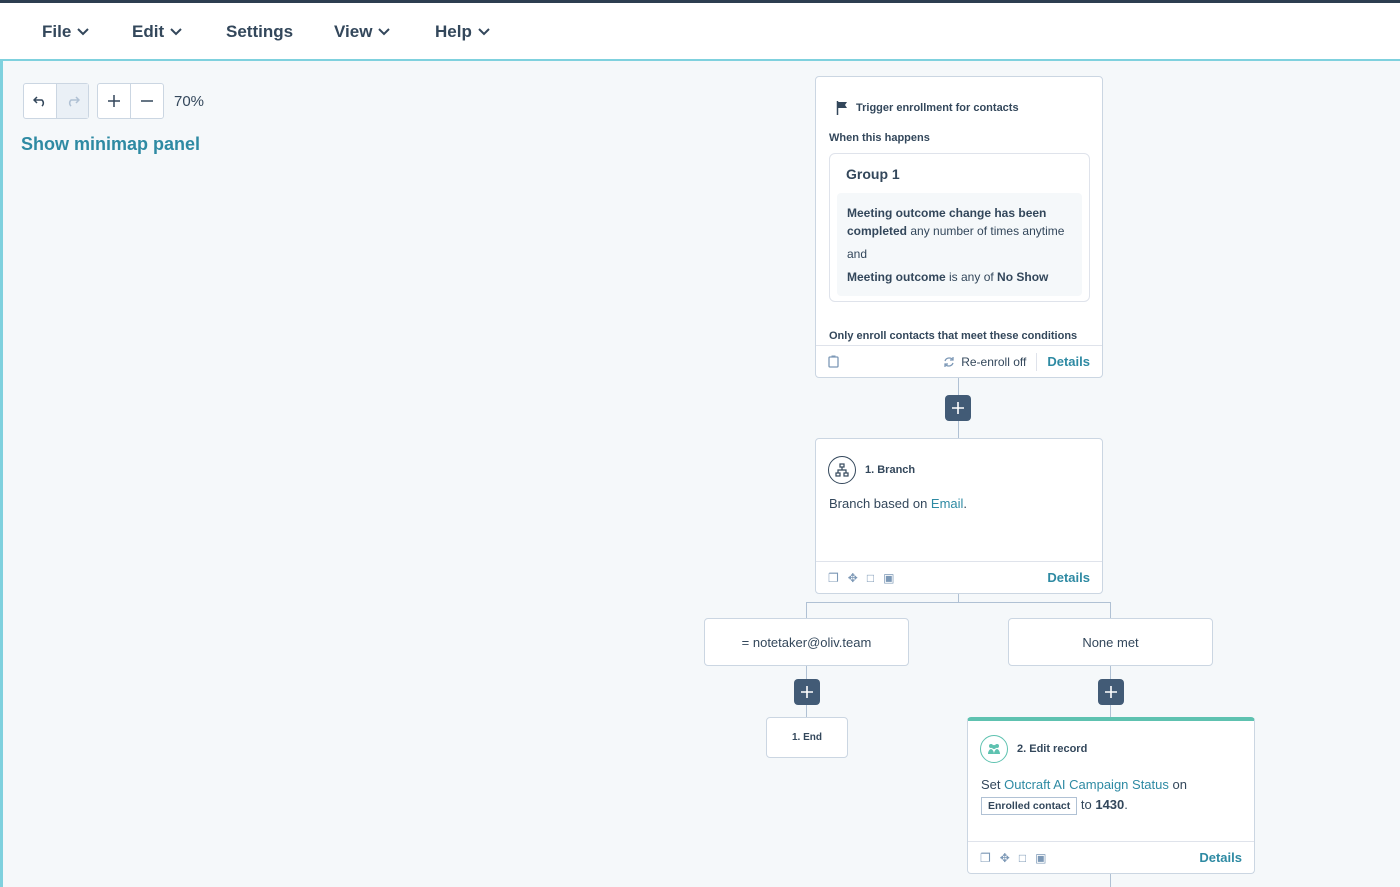 The width and height of the screenshot is (1400, 887). I want to click on redo-button, so click(72, 101).